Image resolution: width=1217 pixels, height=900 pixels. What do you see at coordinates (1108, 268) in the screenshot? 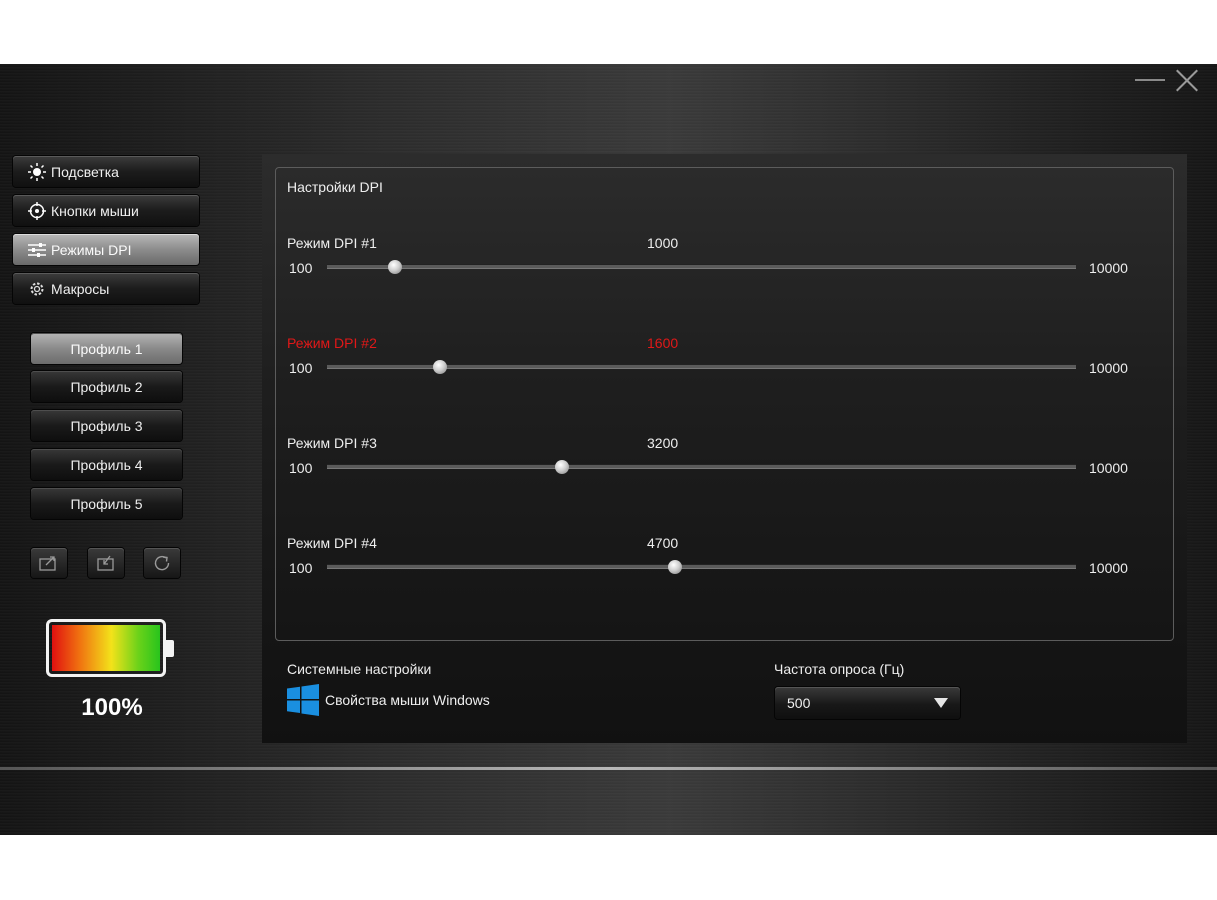
I see `dpi-mode-1-max: 10000` at bounding box center [1108, 268].